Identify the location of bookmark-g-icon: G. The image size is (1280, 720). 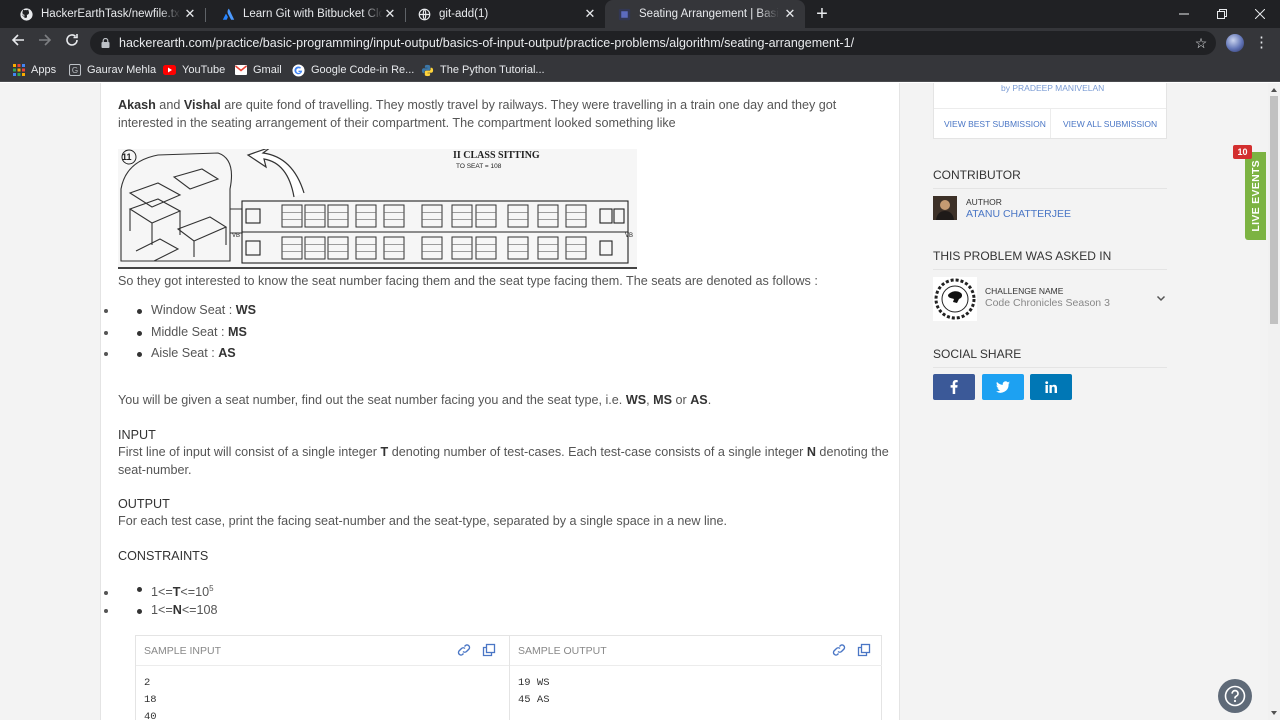
(74, 70).